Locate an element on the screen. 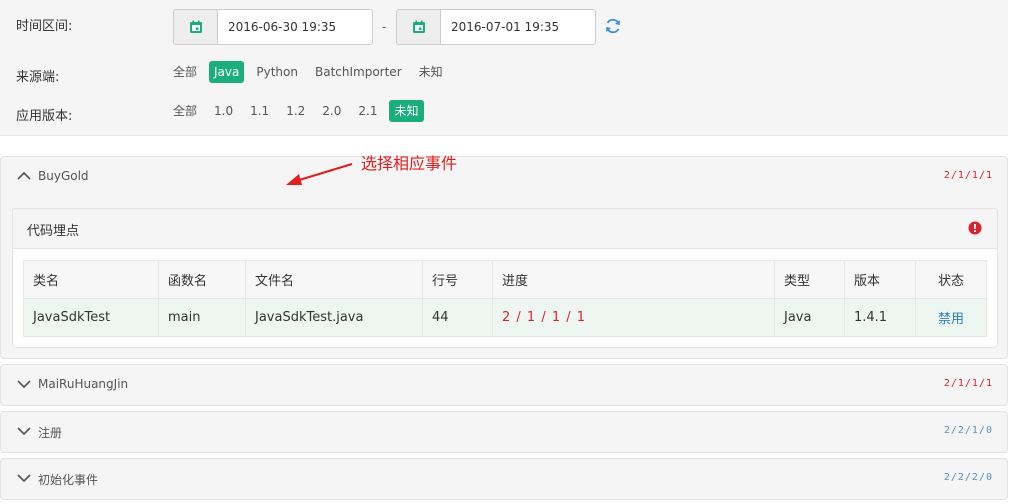  version-option-5: 2.1 is located at coordinates (367, 111).